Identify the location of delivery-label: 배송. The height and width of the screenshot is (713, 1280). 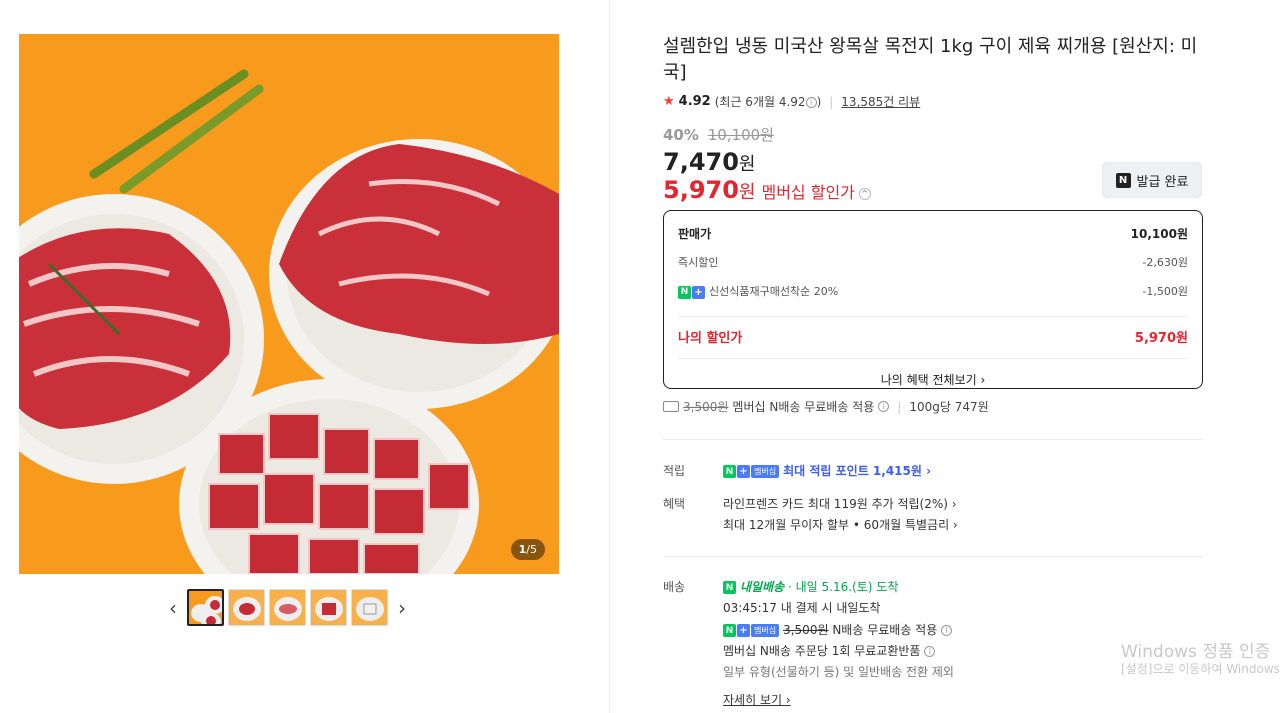
(674, 587).